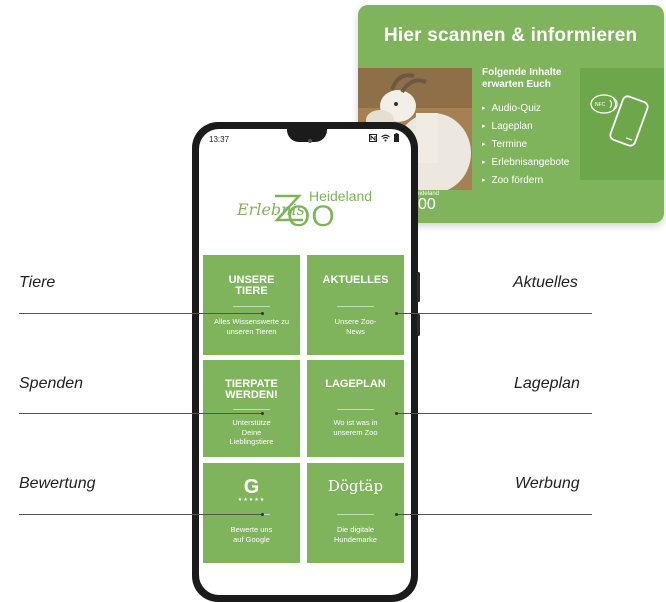  I want to click on phone-notch, so click(307, 135).